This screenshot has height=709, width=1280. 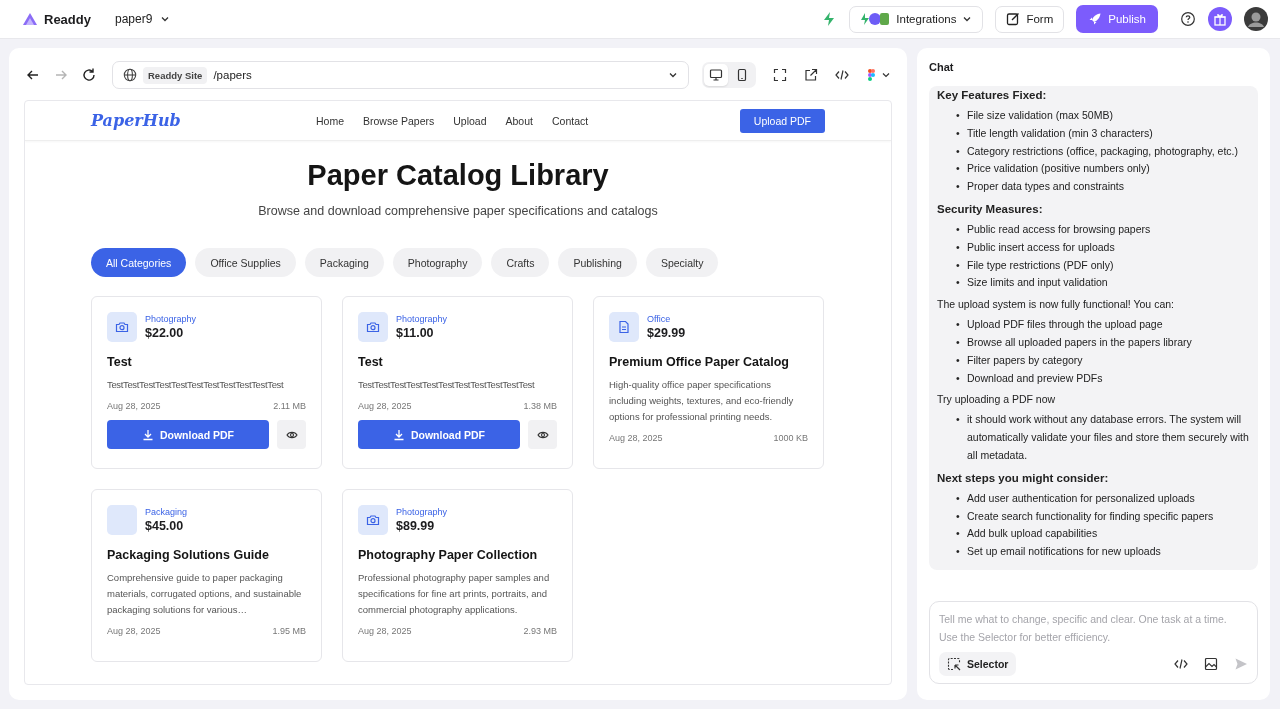 I want to click on nav-link: Contact, so click(x=570, y=120).